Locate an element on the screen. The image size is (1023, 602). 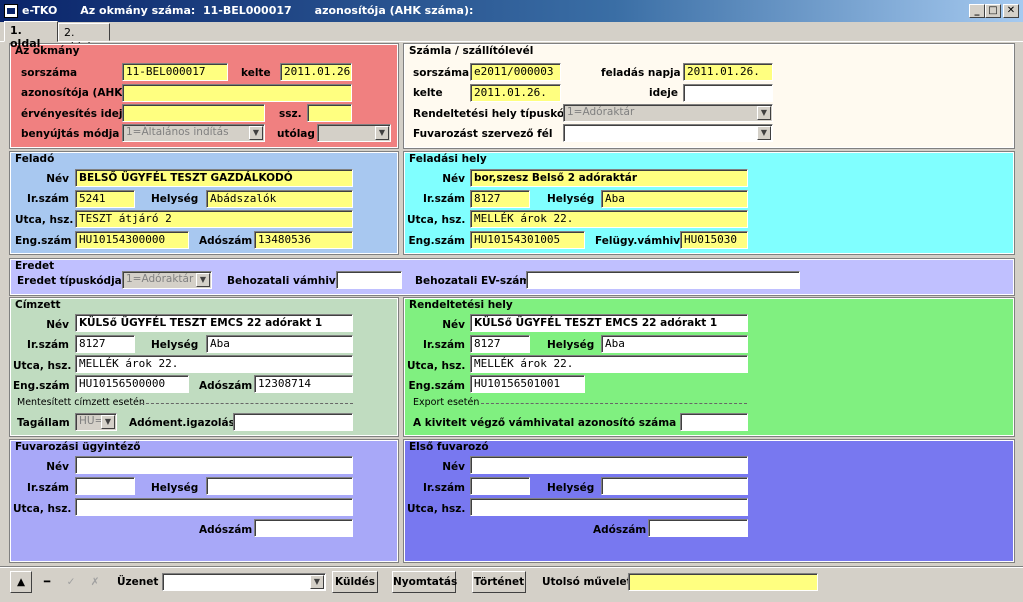
fuvarozasi-helyseg-field is located at coordinates (279, 486).